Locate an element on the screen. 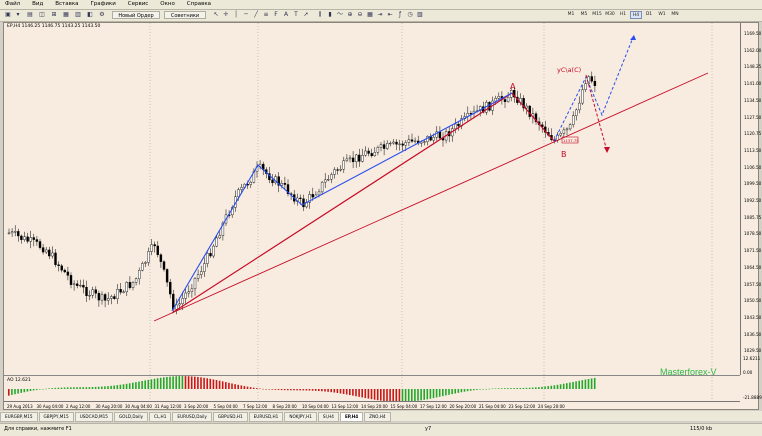 The image size is (762, 436). chart-tab: ZNO,H4 is located at coordinates (377, 417).